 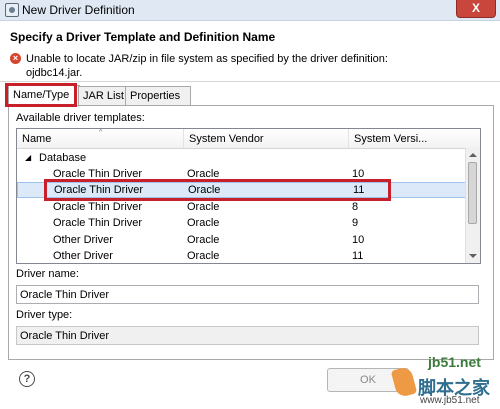 I want to click on scroll-thumb, so click(x=472, y=193).